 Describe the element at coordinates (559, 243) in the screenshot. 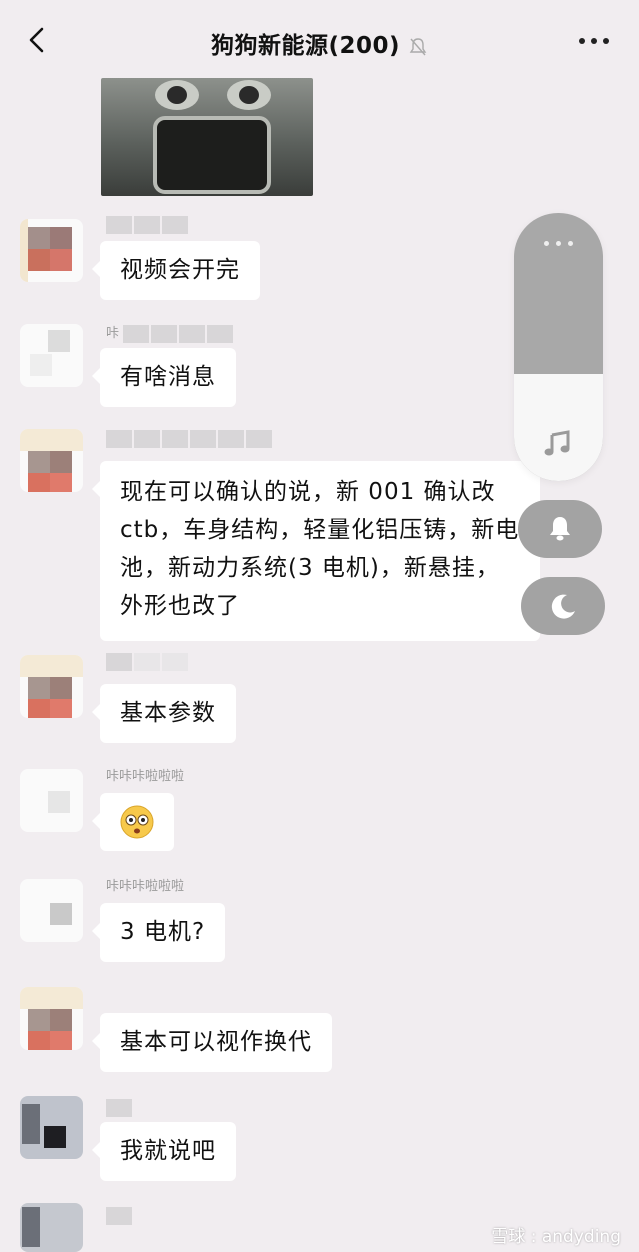

I see `more-dots-icon` at that location.